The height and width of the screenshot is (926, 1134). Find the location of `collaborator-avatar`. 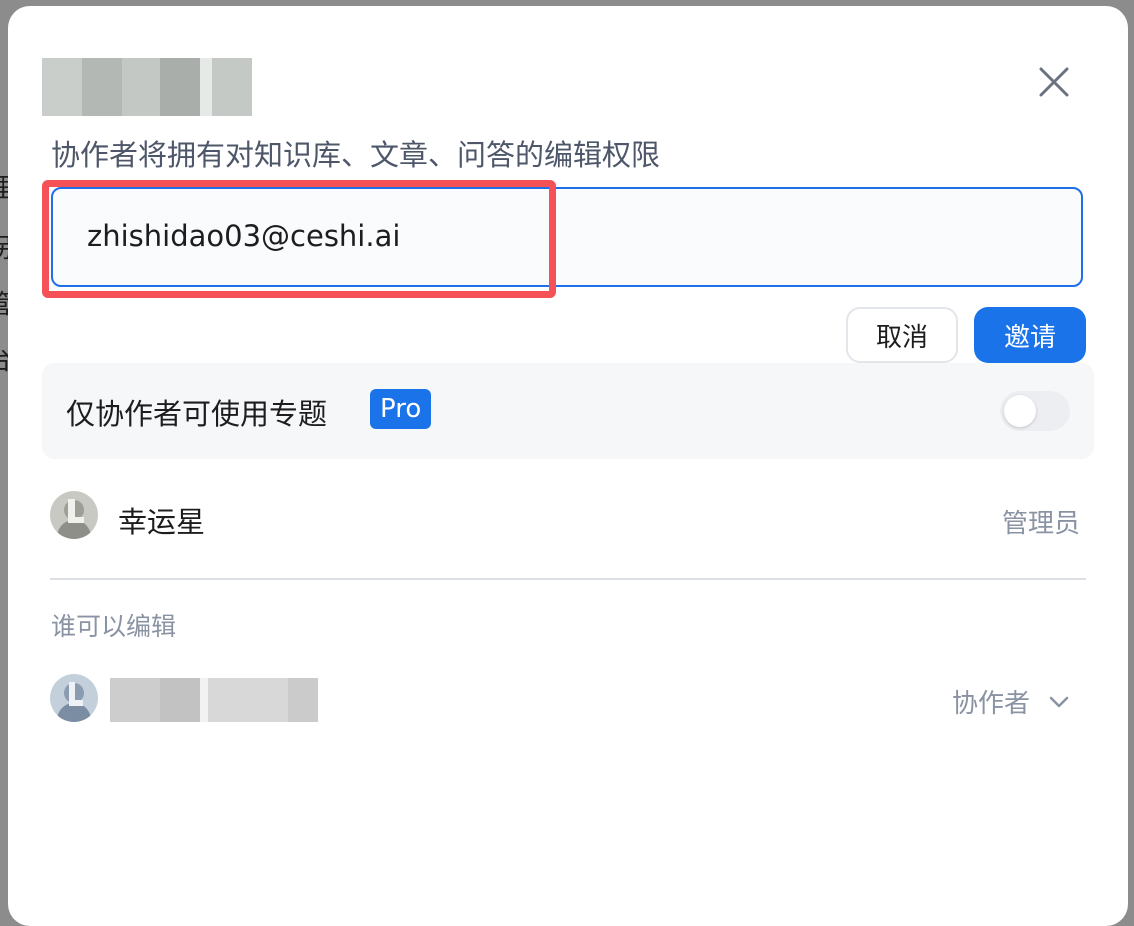

collaborator-avatar is located at coordinates (74, 698).